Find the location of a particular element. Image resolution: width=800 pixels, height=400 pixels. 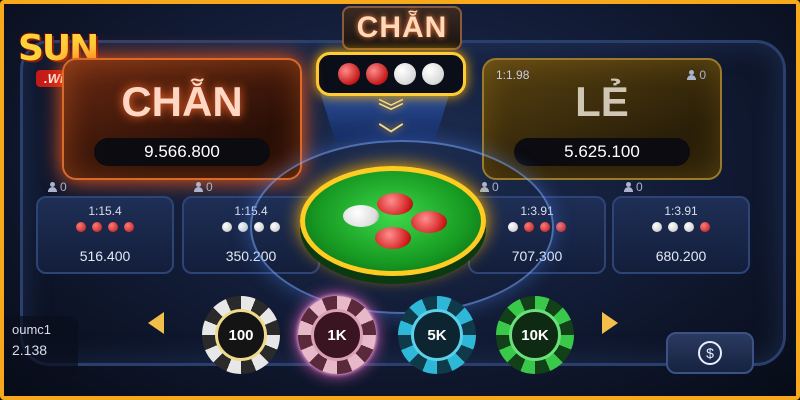

chip-label: 5K is located at coordinates (437, 335).